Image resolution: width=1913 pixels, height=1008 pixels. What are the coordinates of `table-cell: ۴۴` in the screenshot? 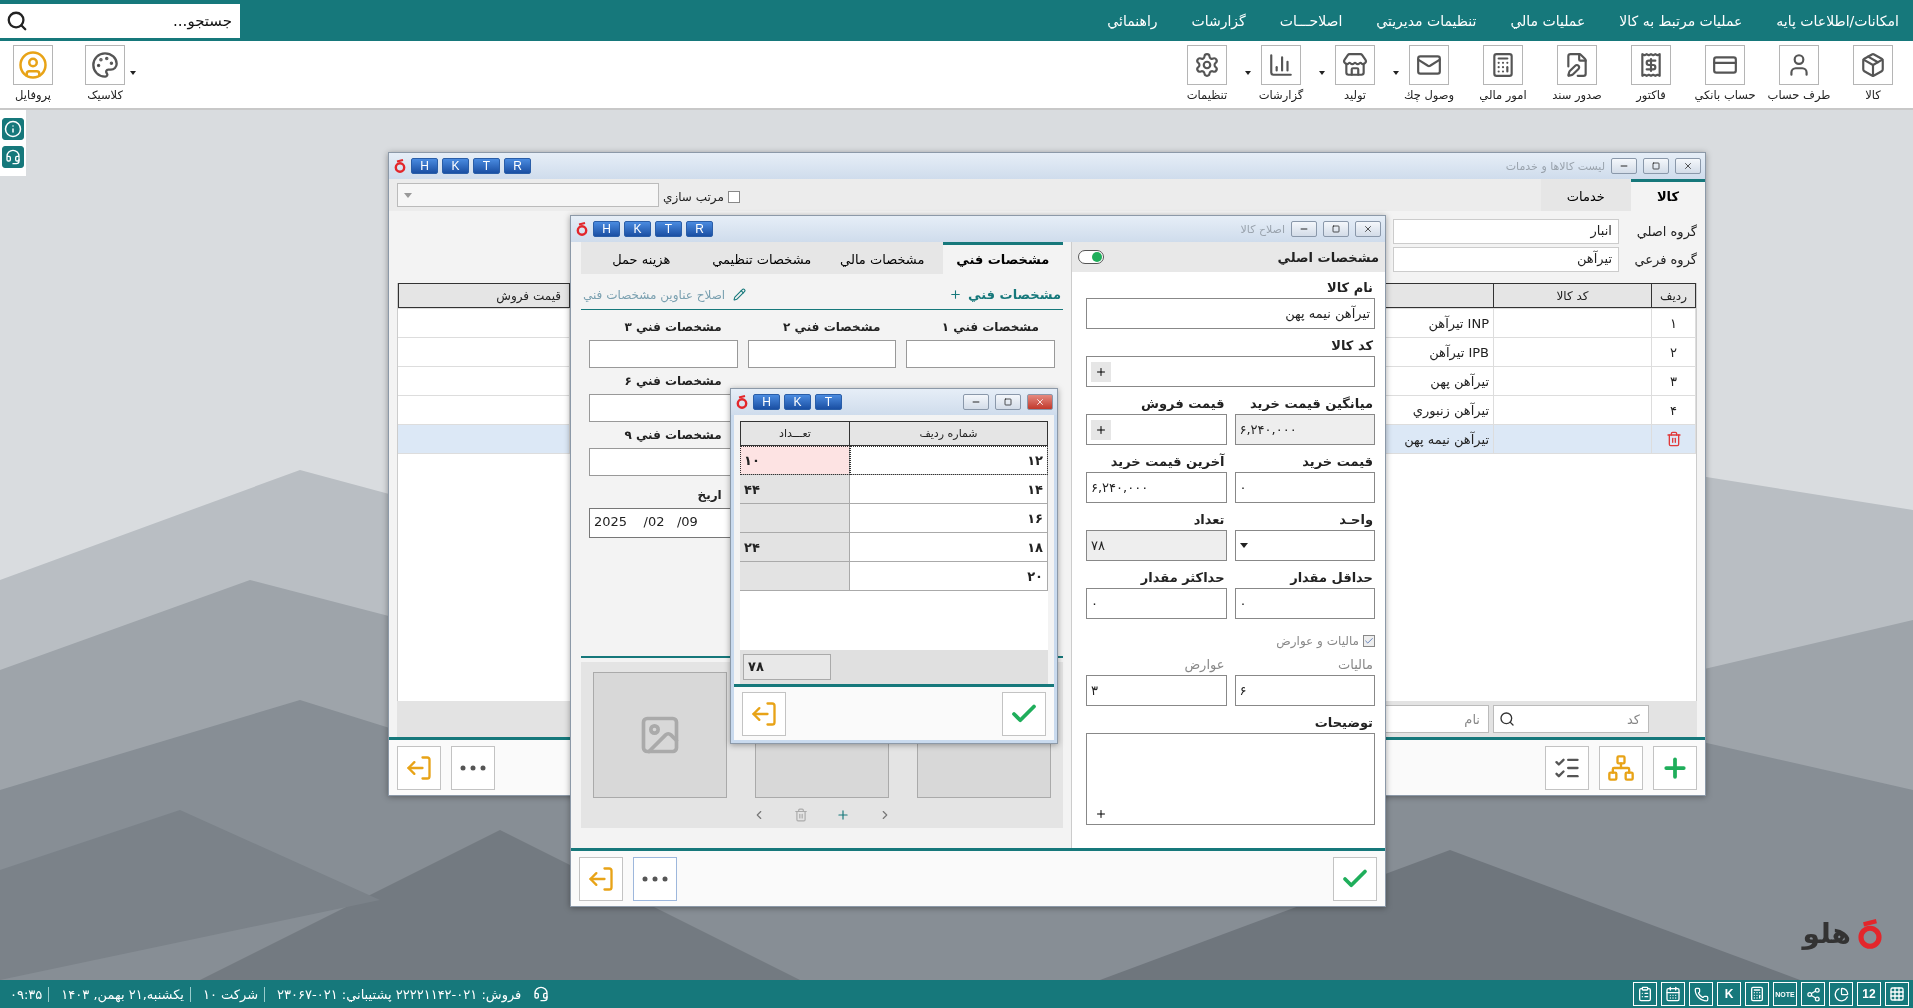 It's located at (795, 489).